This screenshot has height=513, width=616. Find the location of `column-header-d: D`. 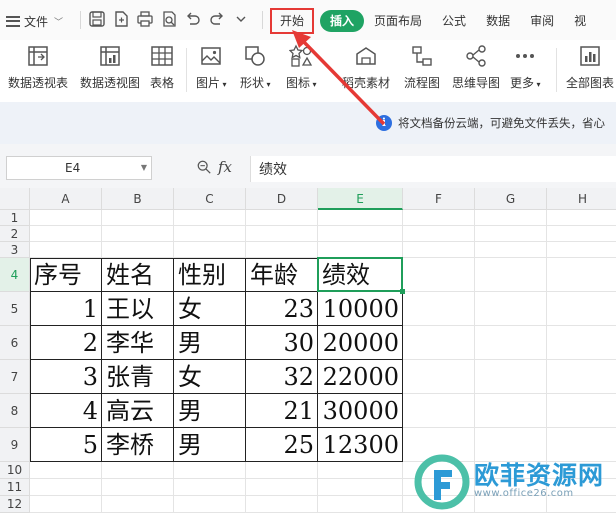

column-header-d: D is located at coordinates (282, 199).